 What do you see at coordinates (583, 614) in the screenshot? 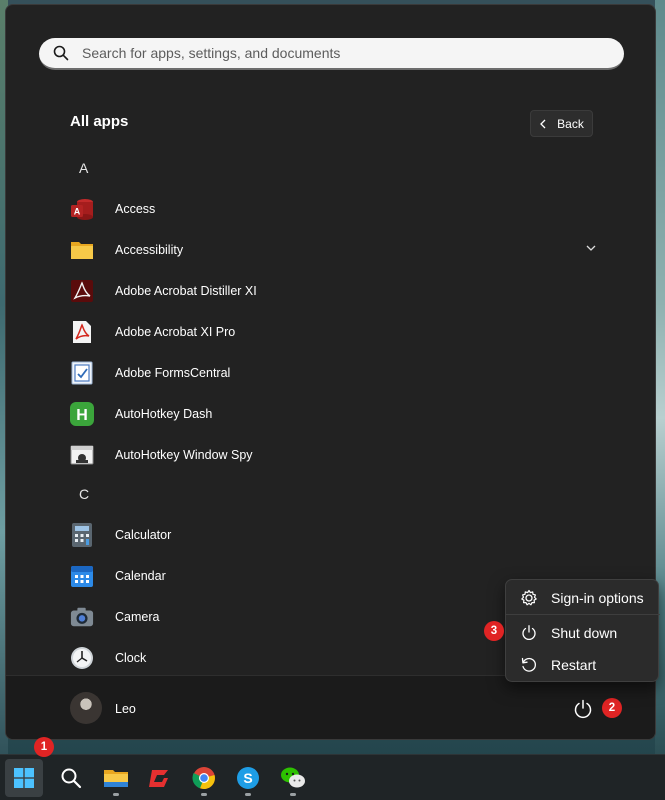
I see `menu-divider` at bounding box center [583, 614].